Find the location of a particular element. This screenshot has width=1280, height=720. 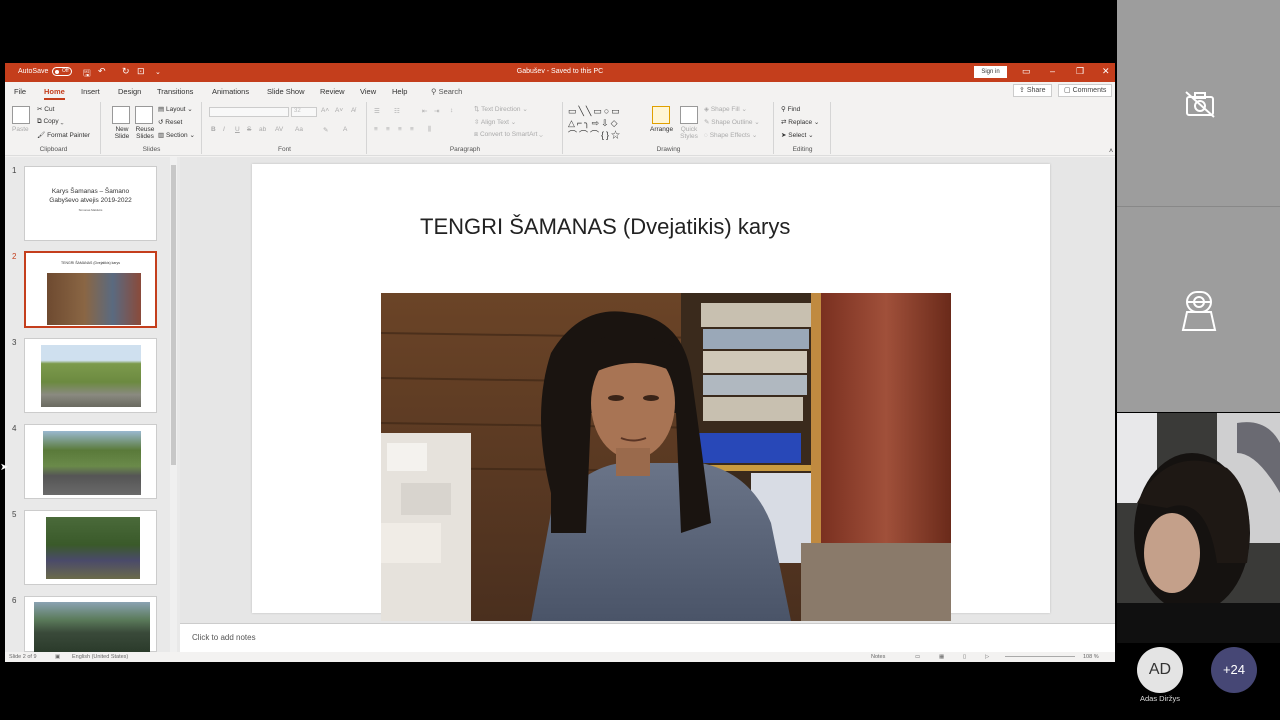

search-box: ⚲ Search is located at coordinates (446, 91).